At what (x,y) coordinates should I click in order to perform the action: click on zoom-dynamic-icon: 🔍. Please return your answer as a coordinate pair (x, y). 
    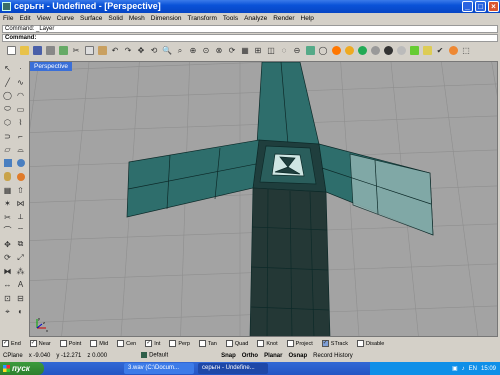
    Looking at the image, I should click on (167, 50).